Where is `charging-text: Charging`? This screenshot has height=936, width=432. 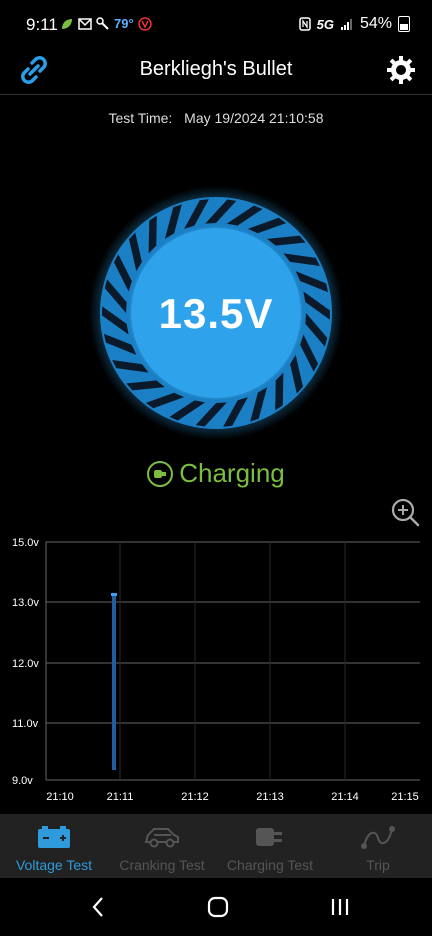
charging-text: Charging is located at coordinates (232, 473).